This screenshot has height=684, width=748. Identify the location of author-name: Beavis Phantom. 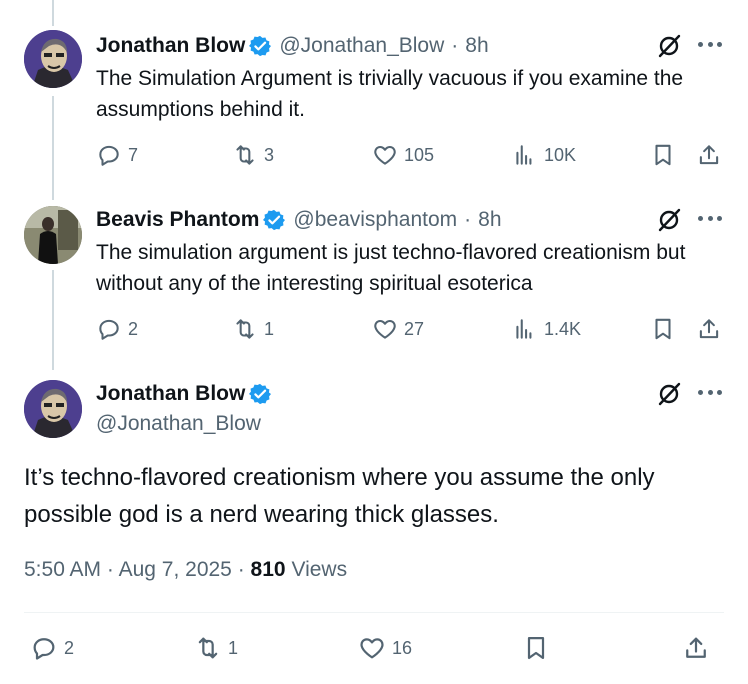
(177, 220).